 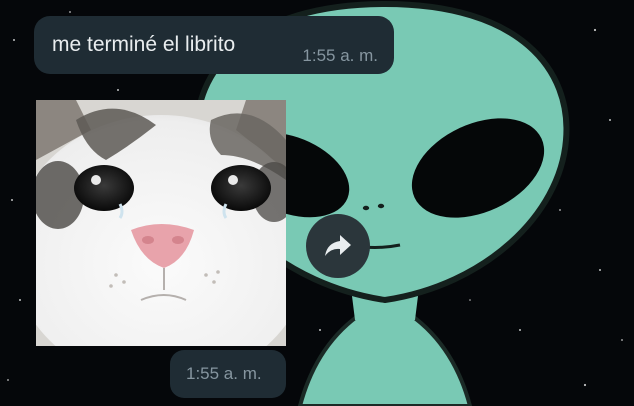 What do you see at coordinates (340, 55) in the screenshot?
I see `message-timestamp: 1:55 a. m.` at bounding box center [340, 55].